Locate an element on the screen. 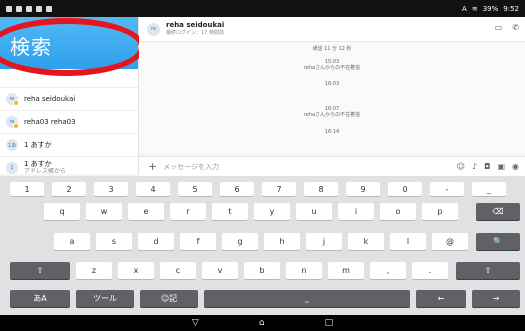  image-icon: ▣ is located at coordinates (501, 166).